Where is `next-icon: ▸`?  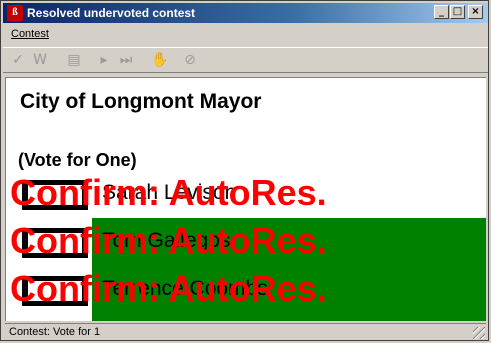 next-icon: ▸ is located at coordinates (104, 60).